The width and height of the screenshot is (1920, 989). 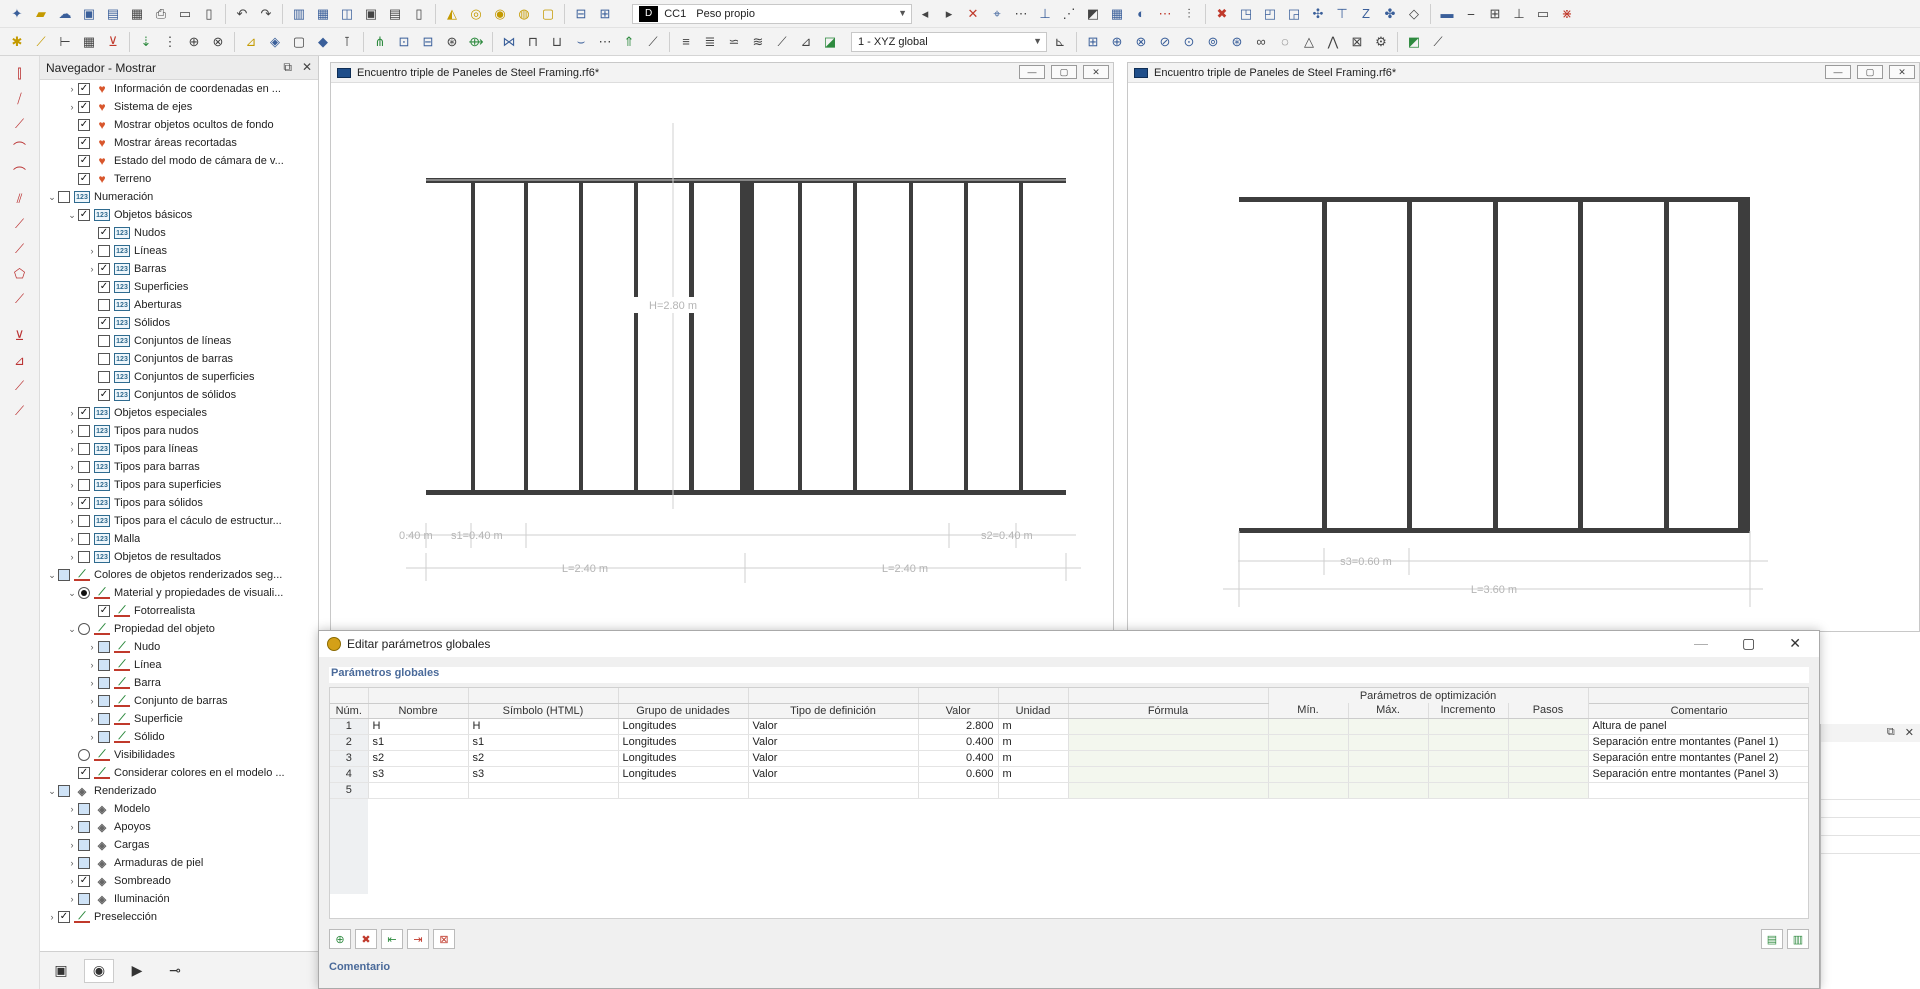 What do you see at coordinates (1698, 742) in the screenshot?
I see `cell-comment: Separación entre montantes (Panel 1)` at bounding box center [1698, 742].